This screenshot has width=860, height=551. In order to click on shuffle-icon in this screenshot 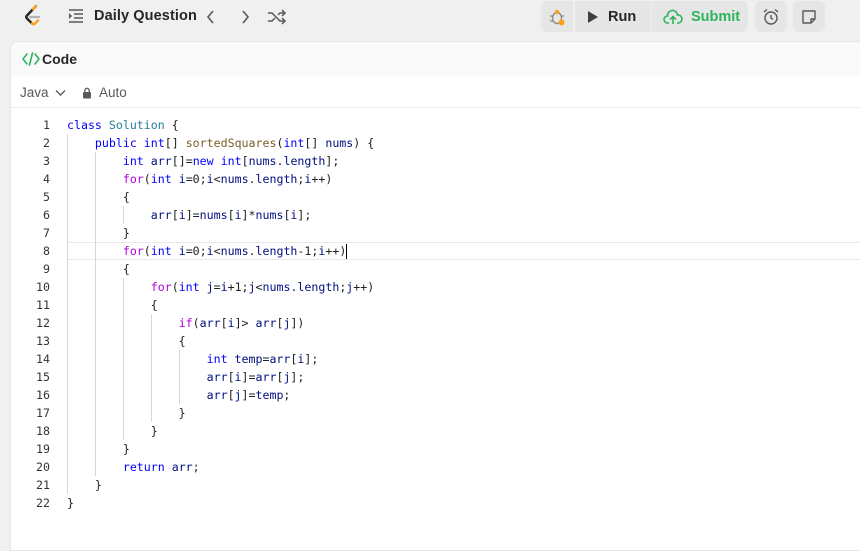, I will do `click(277, 17)`.